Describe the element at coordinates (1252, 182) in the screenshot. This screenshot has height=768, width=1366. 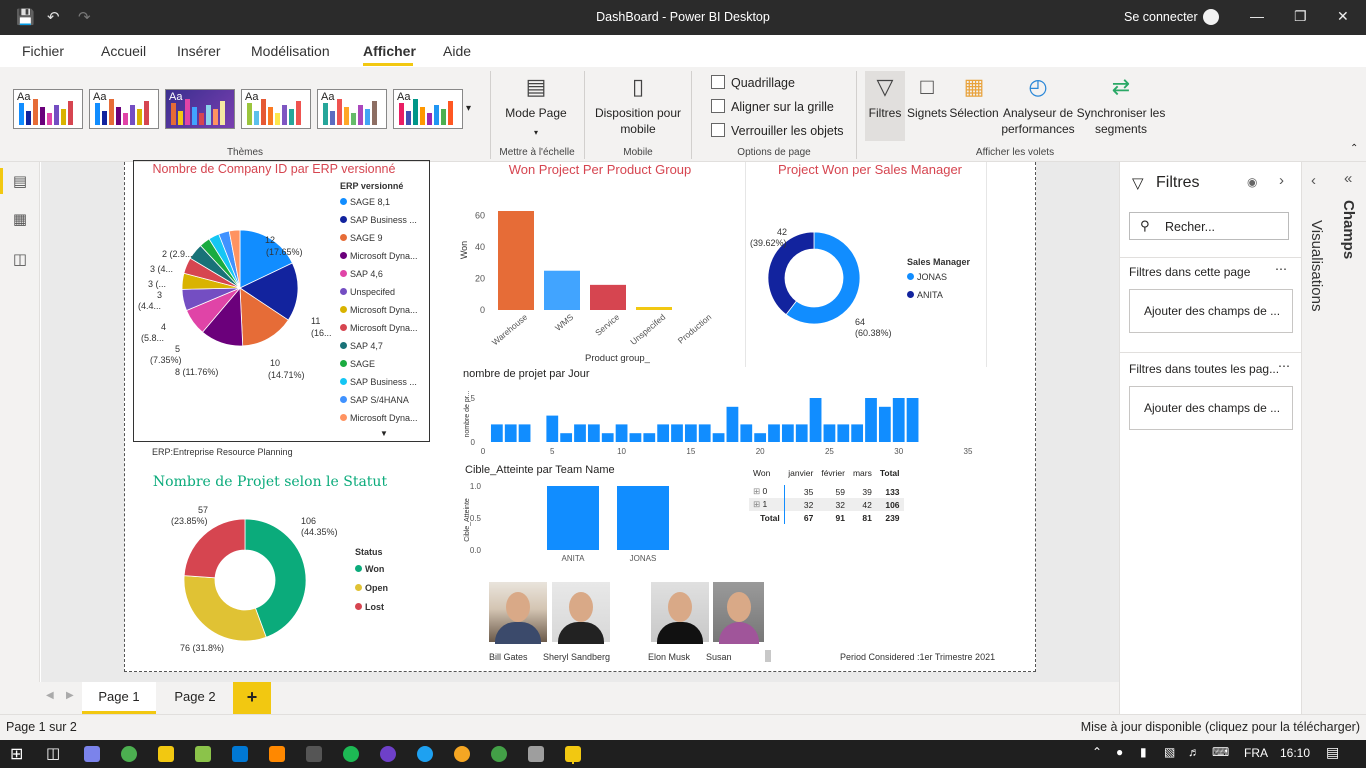
I see `eye-icon: ◉` at that location.